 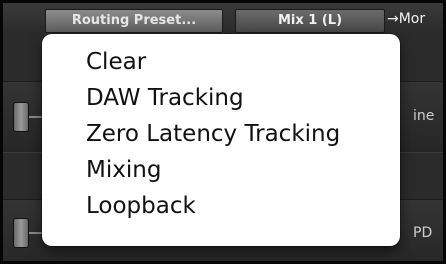 What do you see at coordinates (221, 206) in the screenshot?
I see `menu-item-loopback: Loopback` at bounding box center [221, 206].